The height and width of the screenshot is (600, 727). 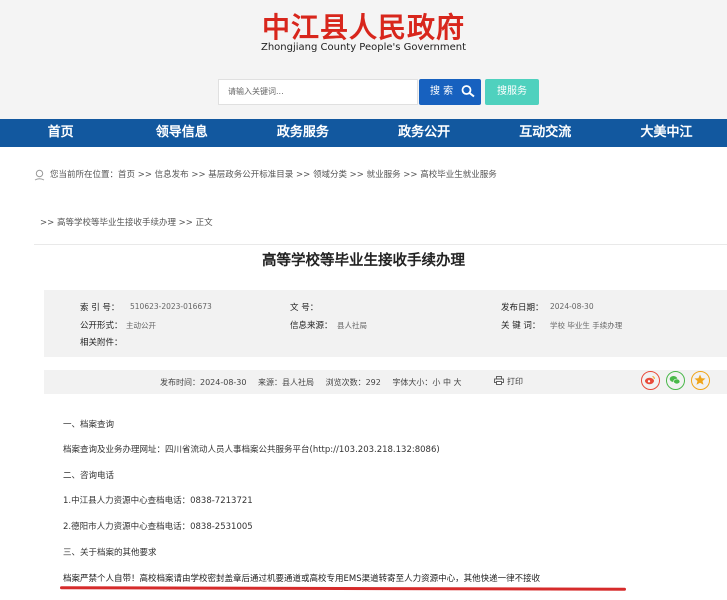 What do you see at coordinates (666, 133) in the screenshot?
I see `nav-item-zhongjiang: 大美中江` at bounding box center [666, 133].